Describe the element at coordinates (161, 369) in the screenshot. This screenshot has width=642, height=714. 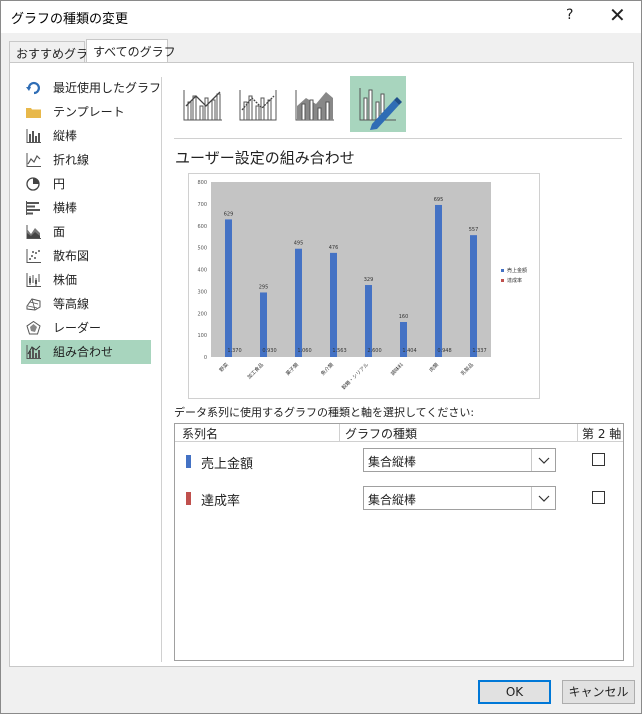
I see `sidebar-divider` at that location.